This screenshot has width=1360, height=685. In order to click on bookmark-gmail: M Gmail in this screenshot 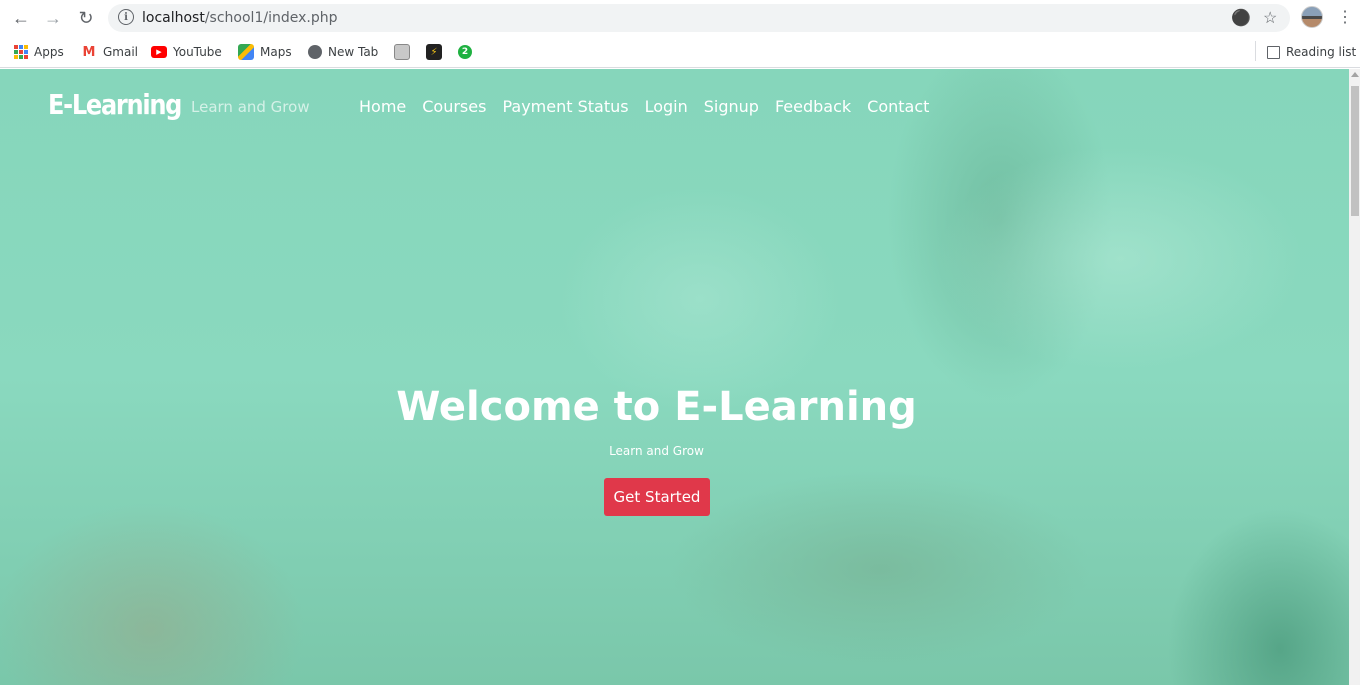, I will do `click(109, 52)`.